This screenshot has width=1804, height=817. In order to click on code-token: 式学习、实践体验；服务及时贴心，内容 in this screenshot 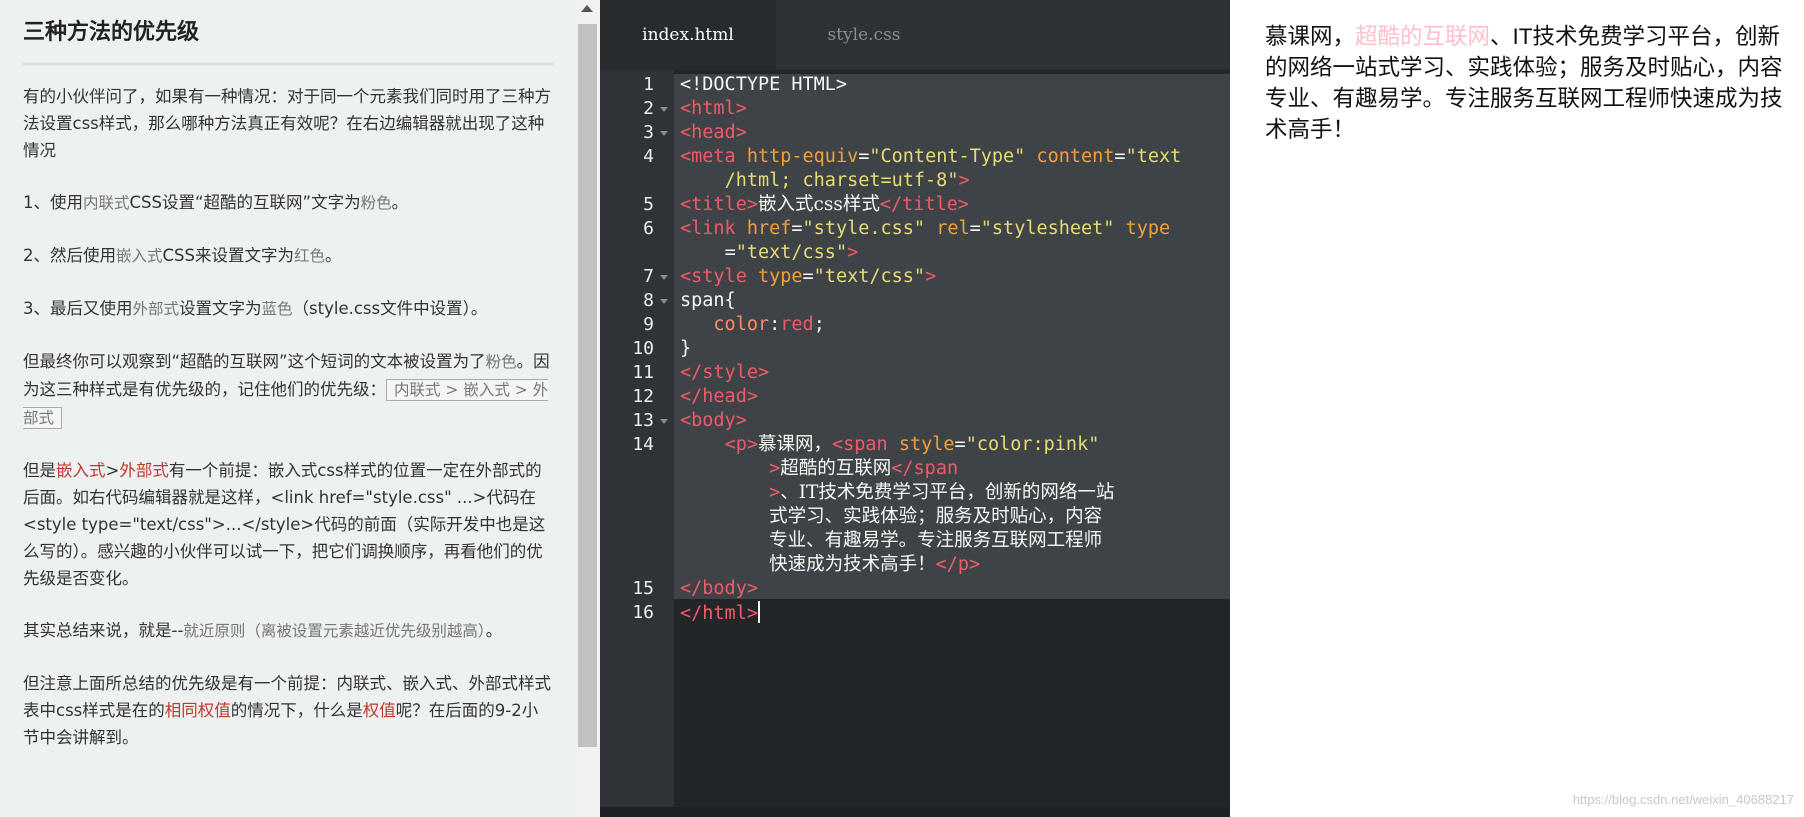, I will do `click(936, 516)`.